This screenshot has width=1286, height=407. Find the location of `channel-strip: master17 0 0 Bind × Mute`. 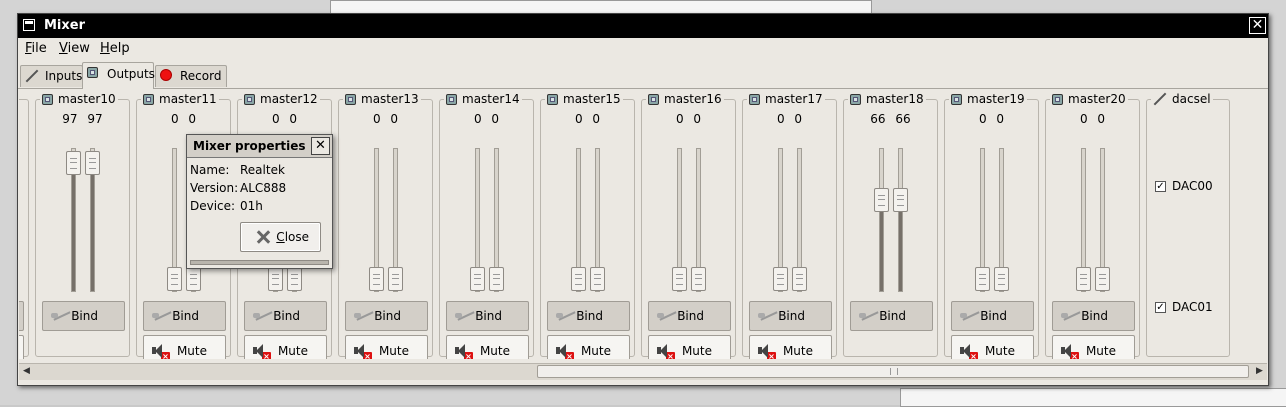

channel-strip: master17 0 0 Bind × Mute is located at coordinates (789, 225).